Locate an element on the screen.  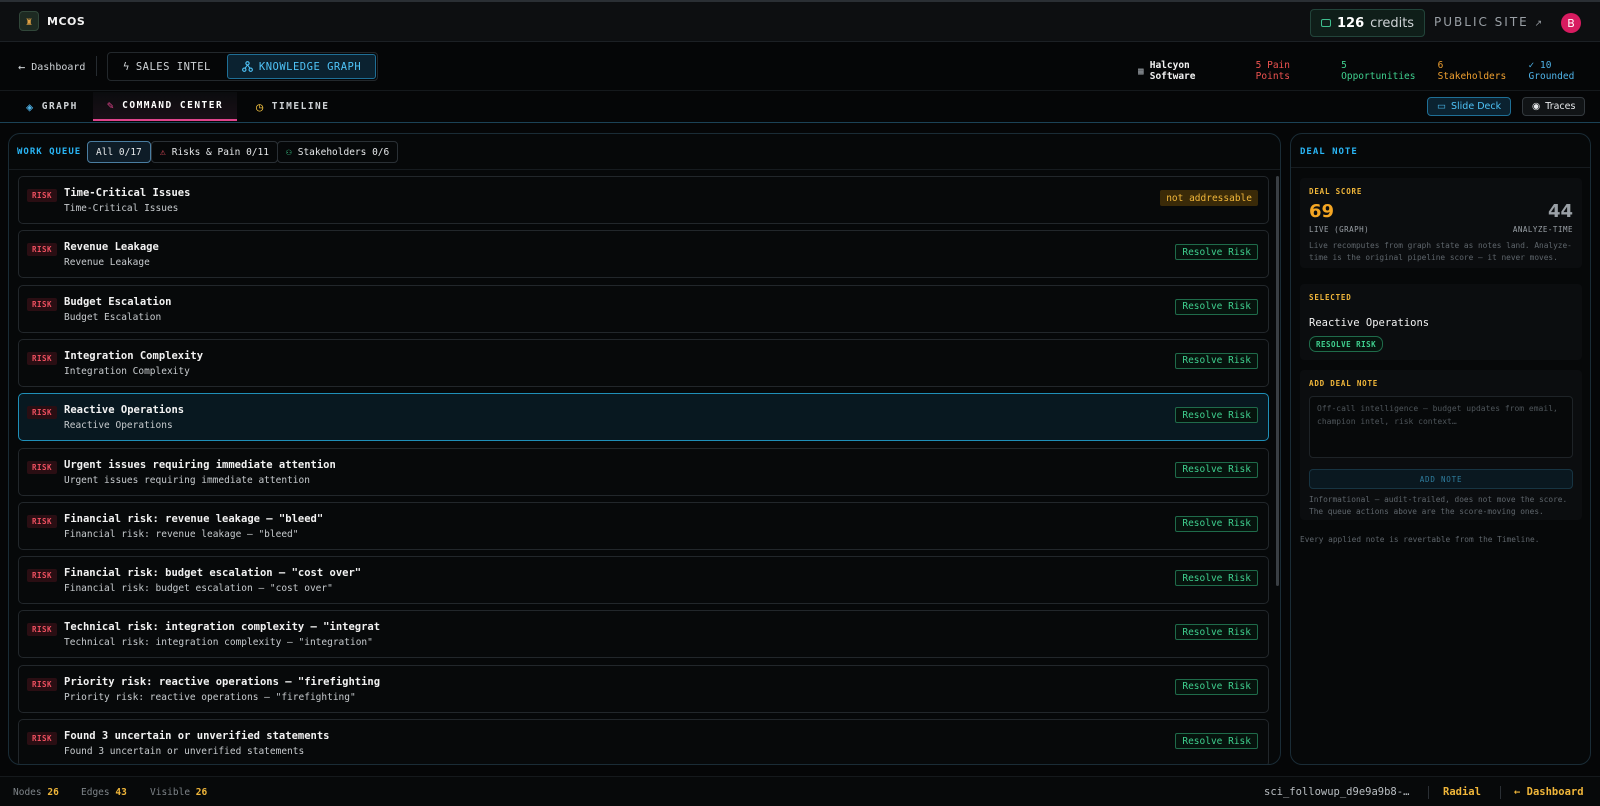
brand: ♜ MCOS is located at coordinates (52, 21).